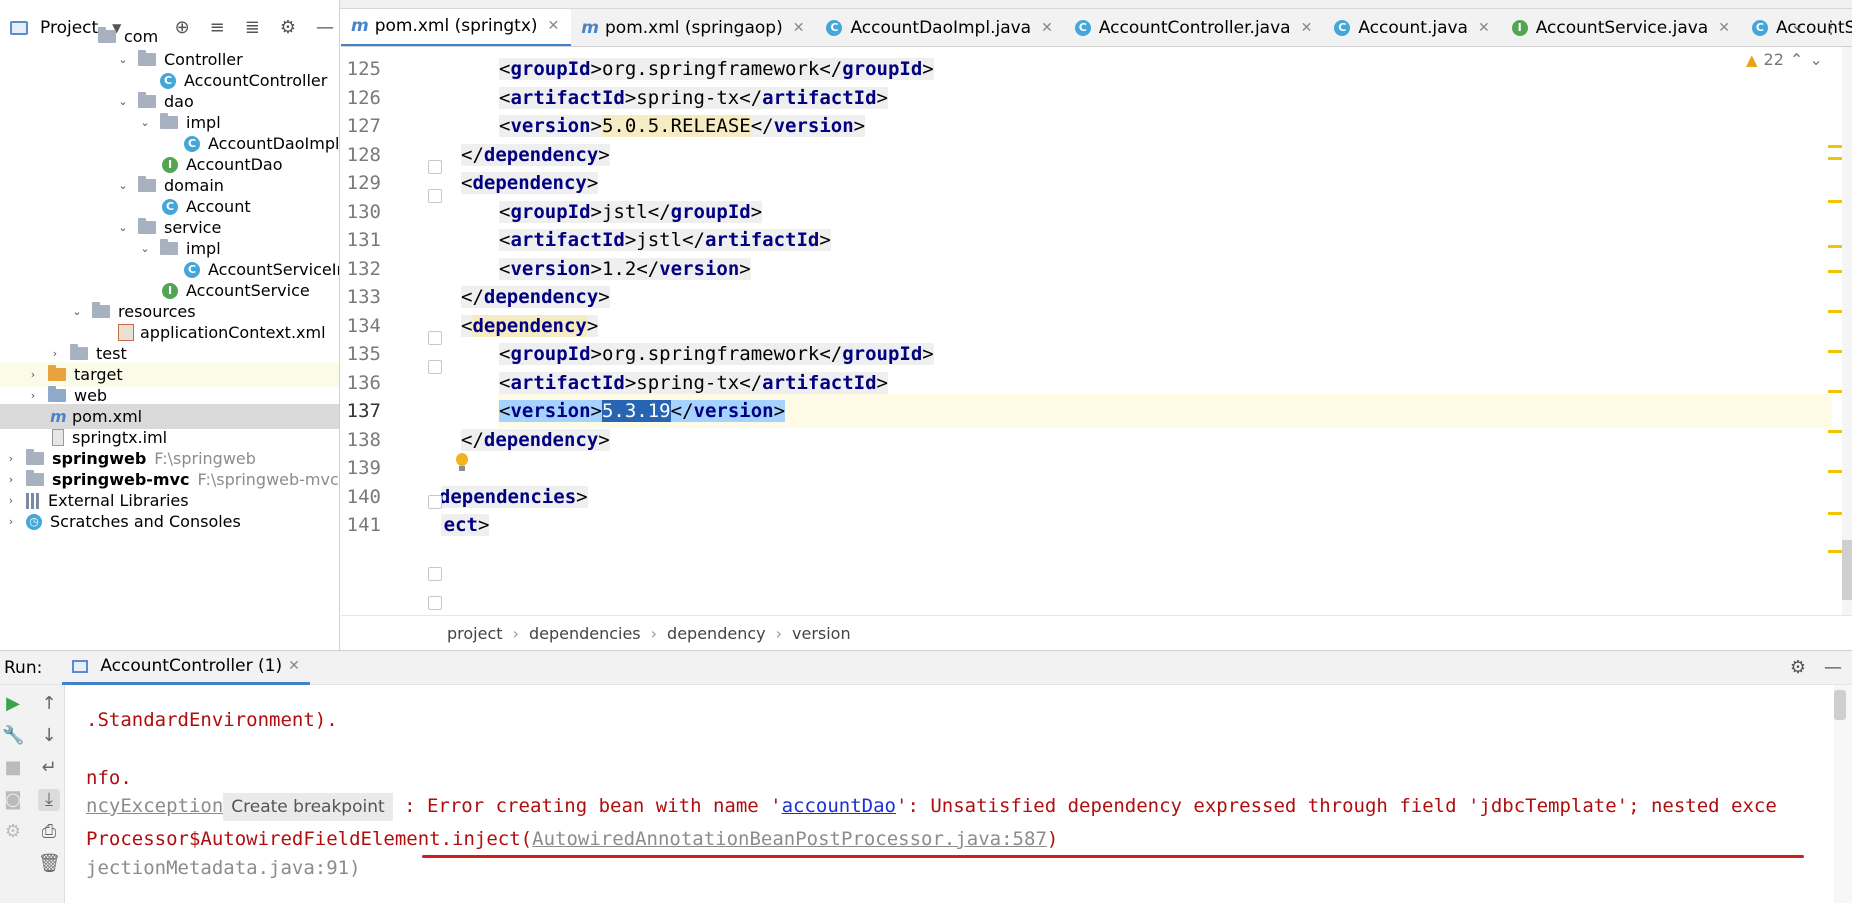 This screenshot has height=903, width=1852. What do you see at coordinates (308, 807) in the screenshot?
I see `create-breakpoint-tooltip: Create breakpoint` at bounding box center [308, 807].